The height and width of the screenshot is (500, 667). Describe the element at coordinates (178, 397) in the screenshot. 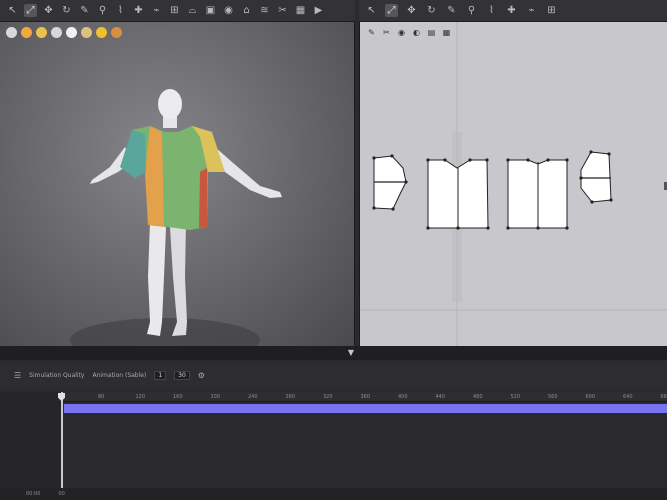

I see `ruler-tick: 160` at that location.